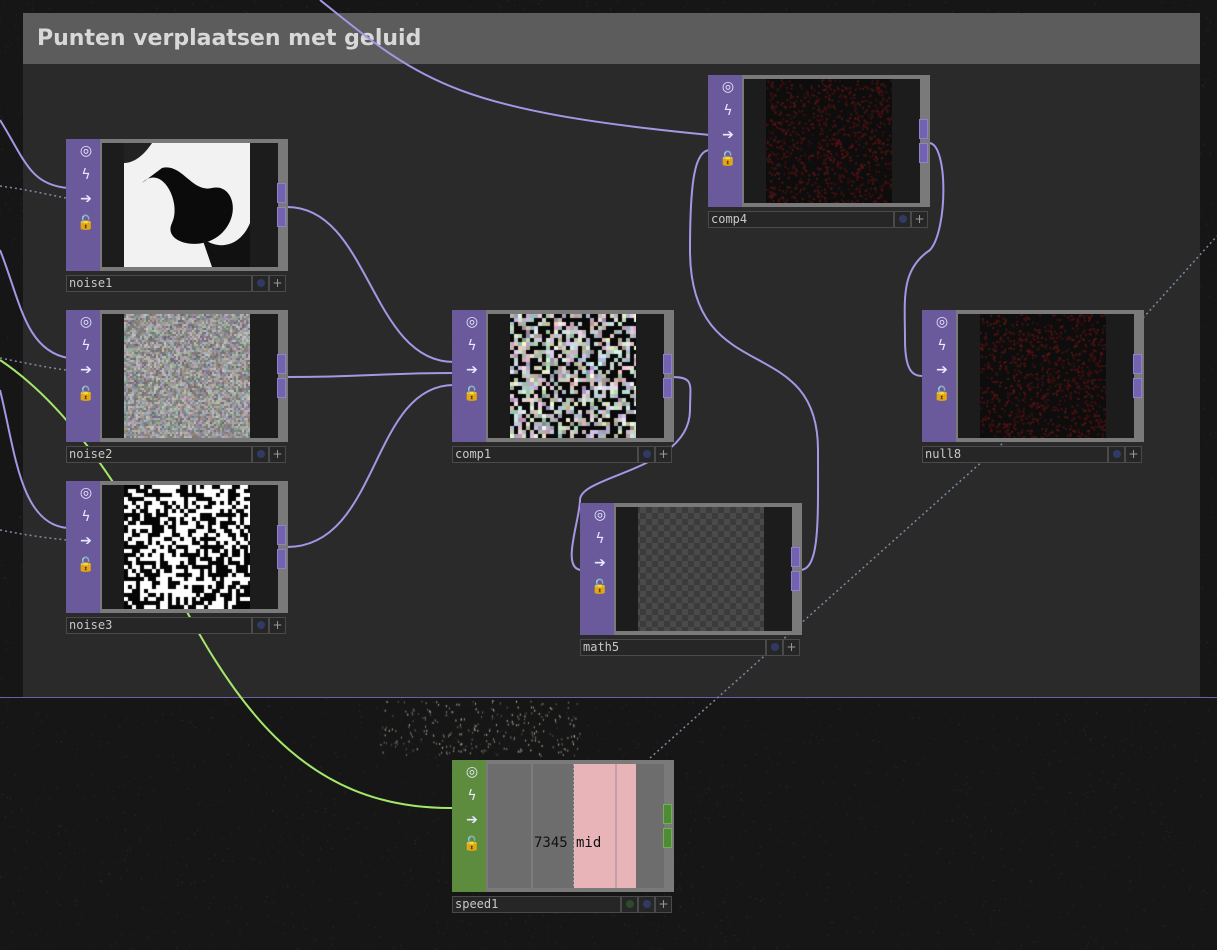 This screenshot has height=950, width=1217. I want to click on operator-name: math5, so click(673, 647).